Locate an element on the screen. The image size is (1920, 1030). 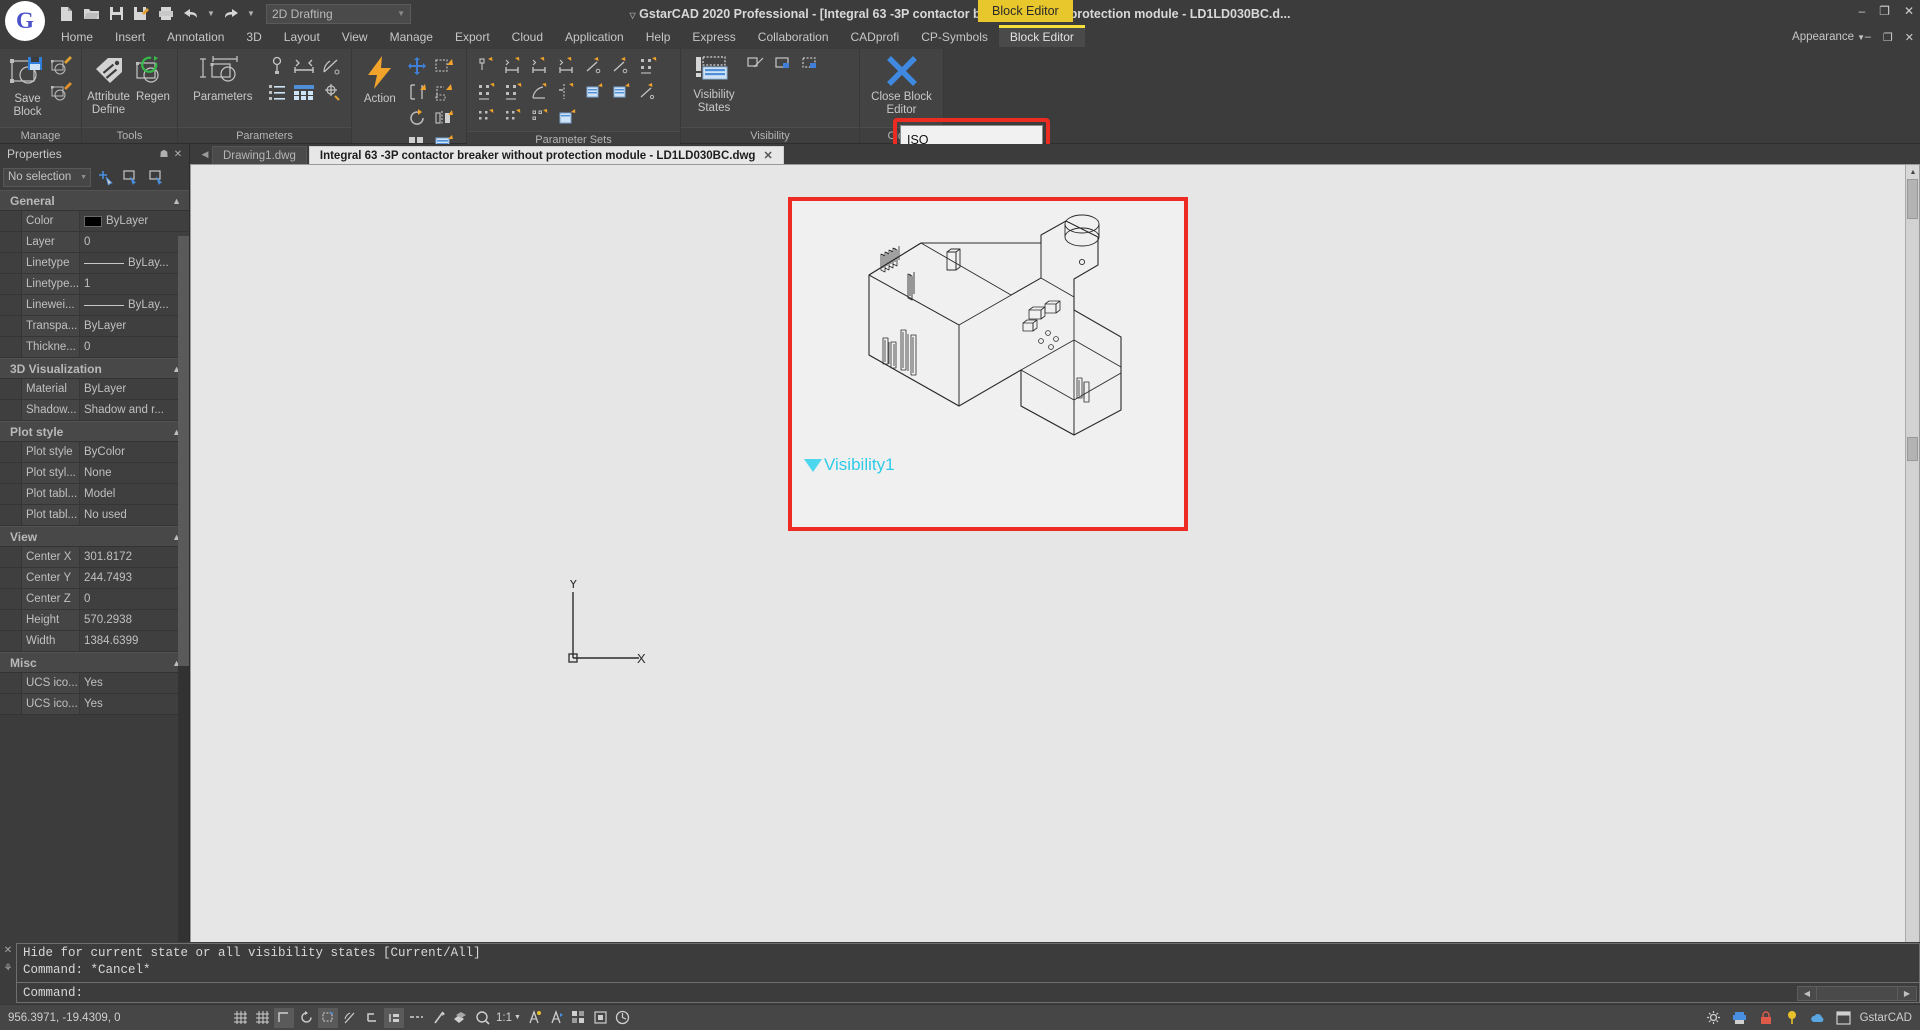
property-value: 244.7493 is located at coordinates (134, 578).